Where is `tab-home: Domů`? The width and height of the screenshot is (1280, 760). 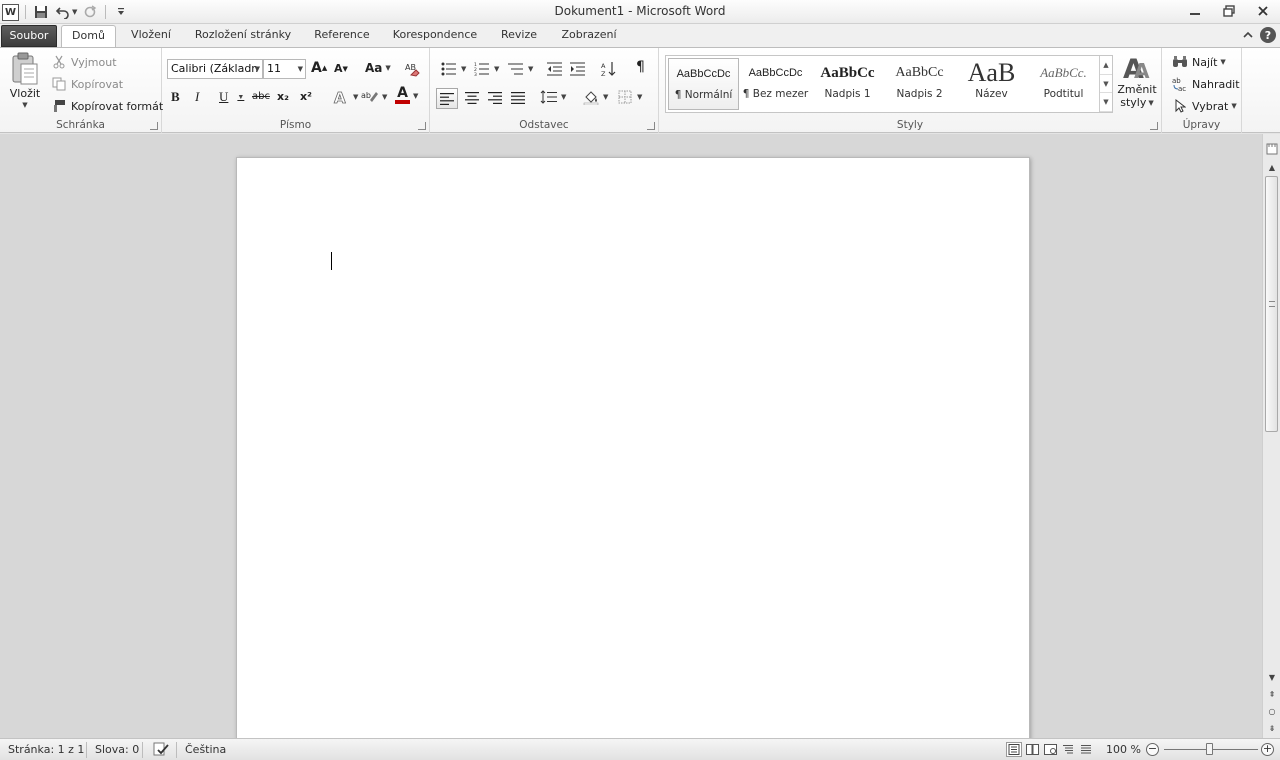
tab-home: Domů is located at coordinates (88, 36).